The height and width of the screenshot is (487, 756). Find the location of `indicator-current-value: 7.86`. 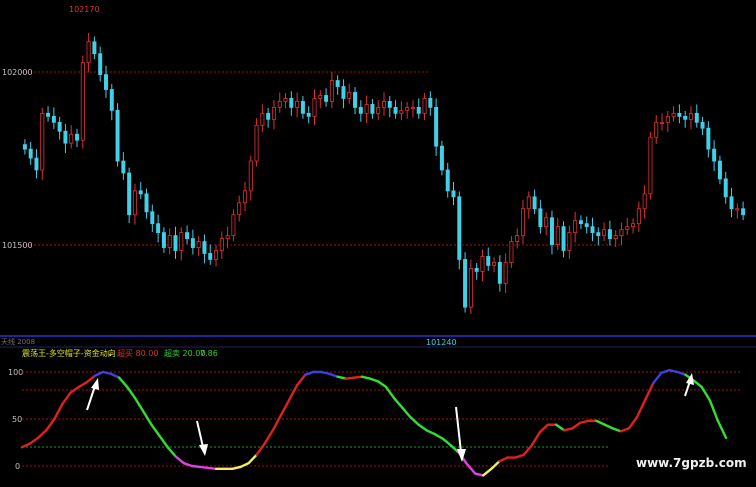

indicator-current-value: 7.86 is located at coordinates (209, 353).